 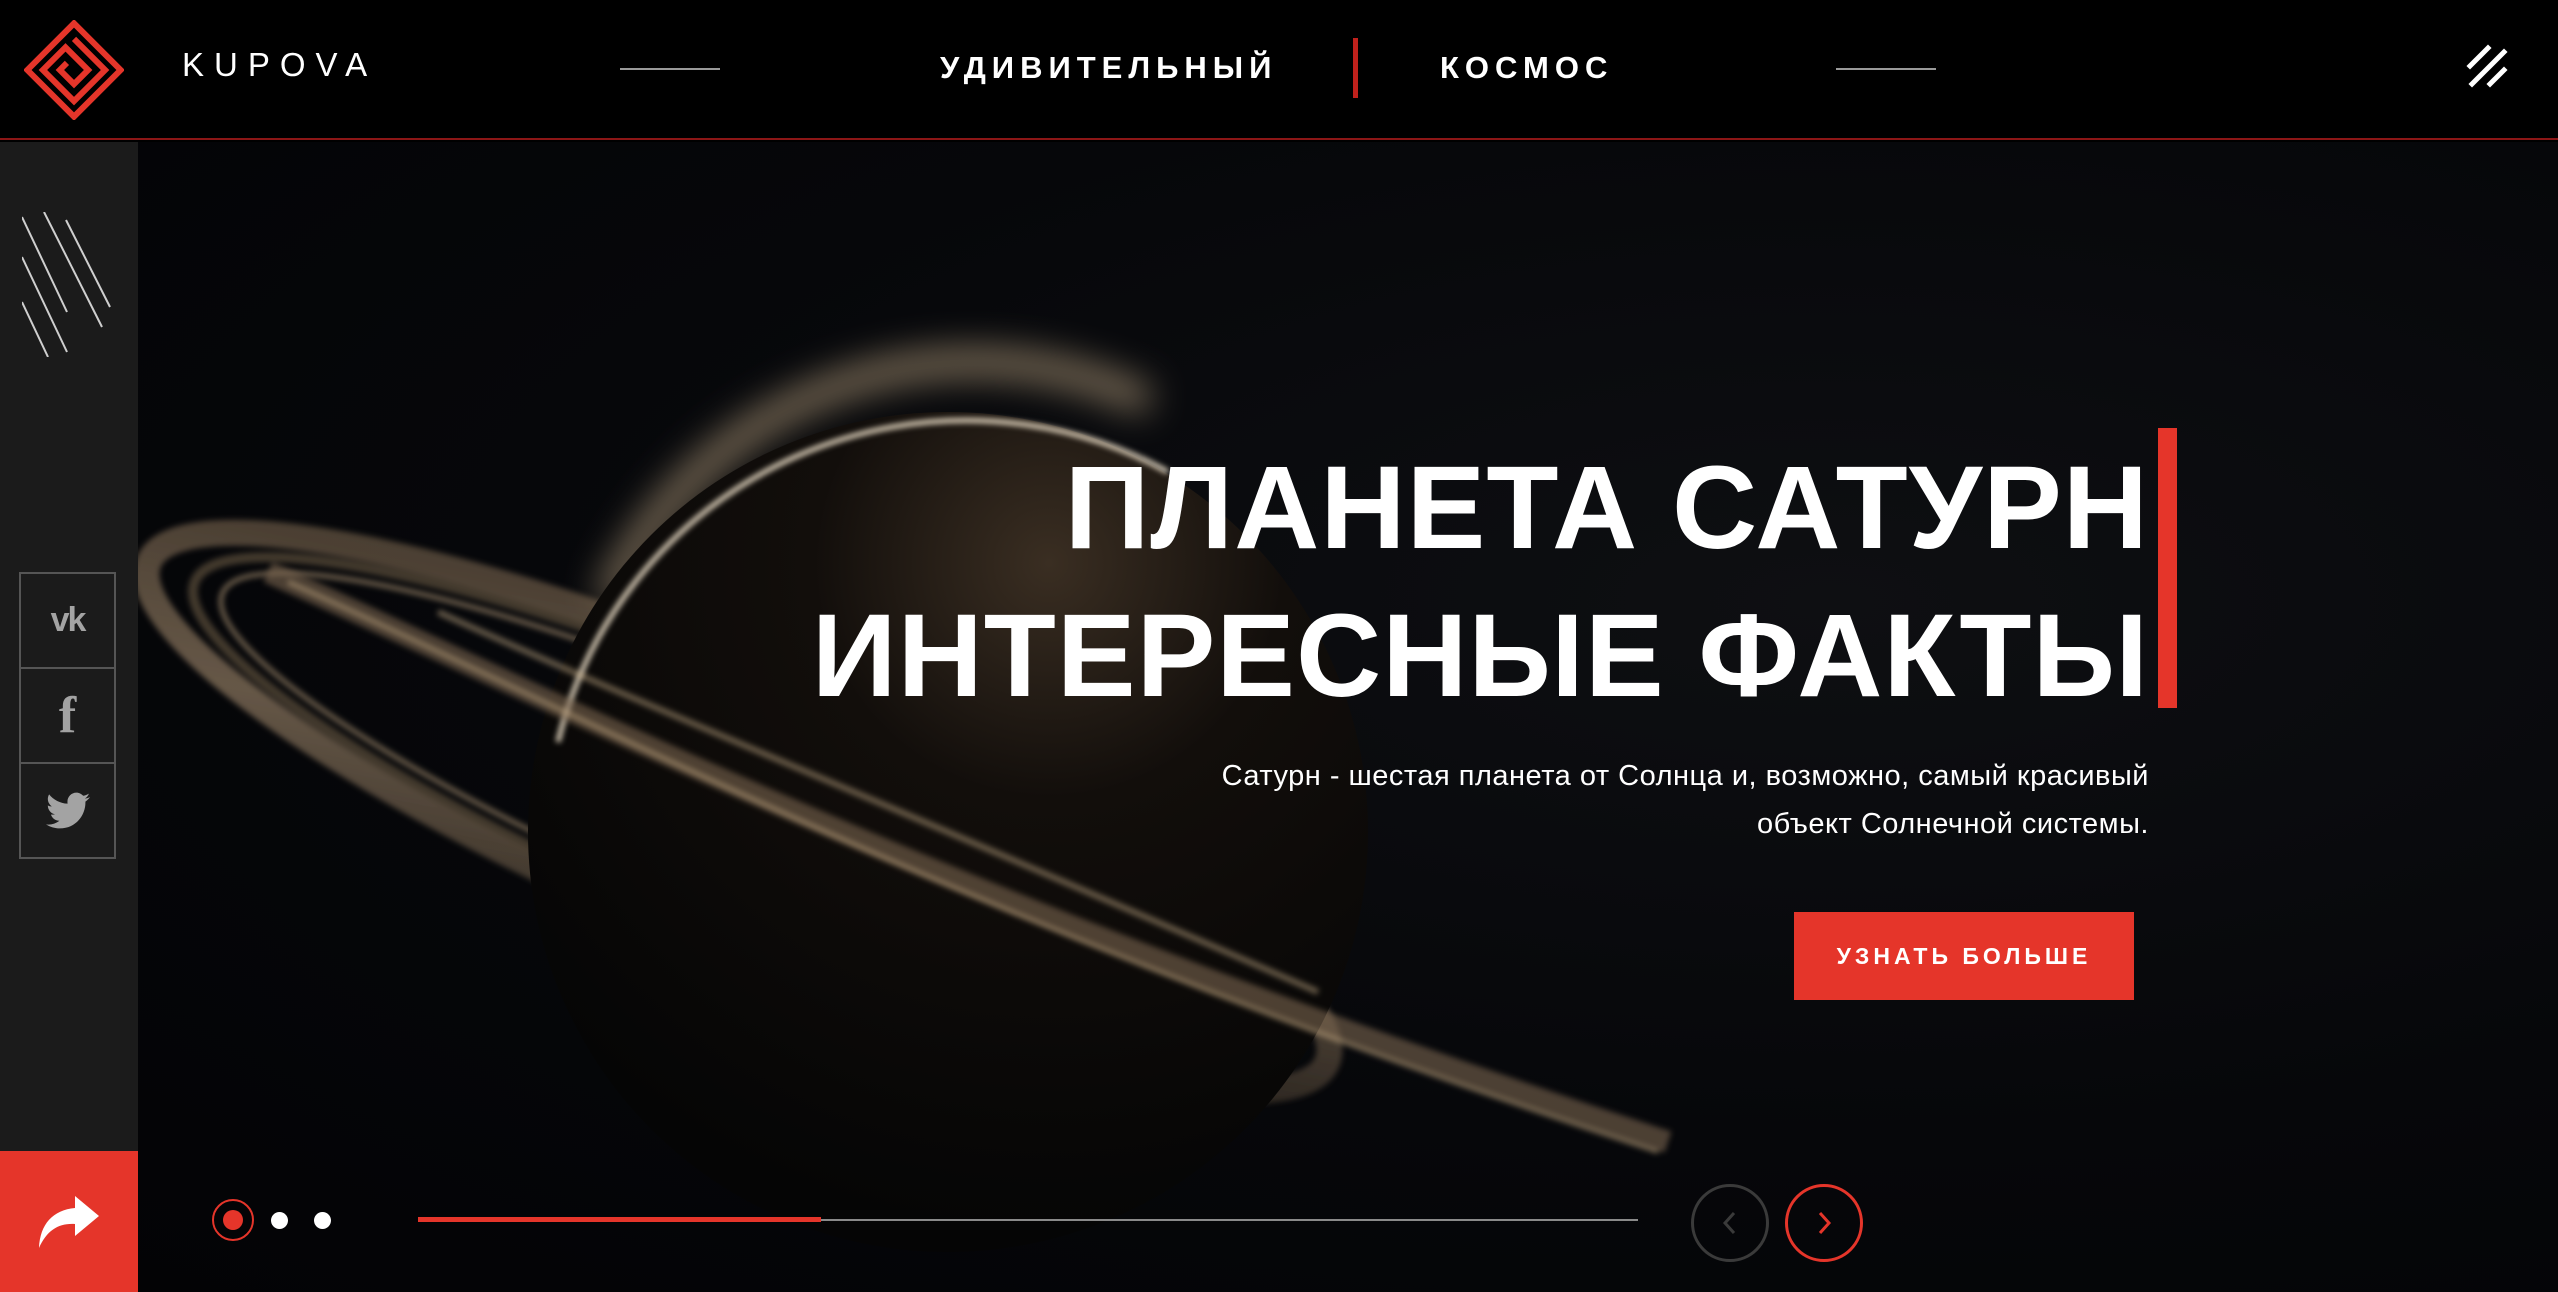 I want to click on share-button, so click(x=69, y=1221).